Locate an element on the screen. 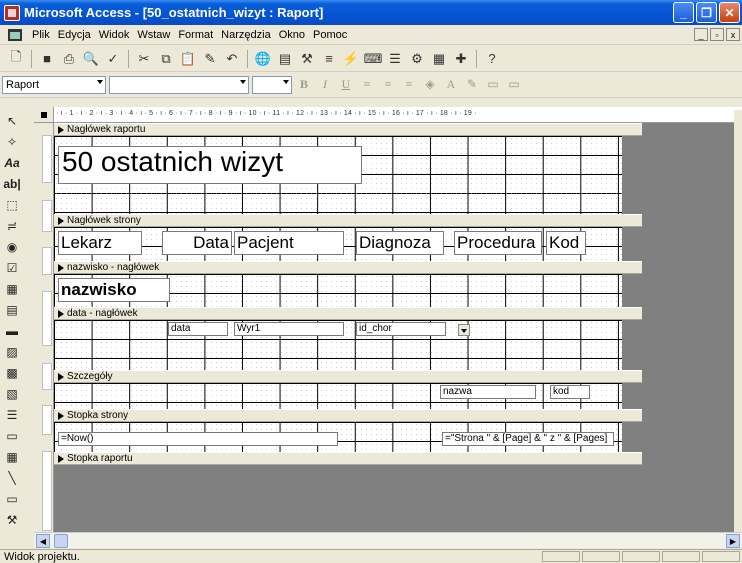  report-selector is located at coordinates (44, 114).